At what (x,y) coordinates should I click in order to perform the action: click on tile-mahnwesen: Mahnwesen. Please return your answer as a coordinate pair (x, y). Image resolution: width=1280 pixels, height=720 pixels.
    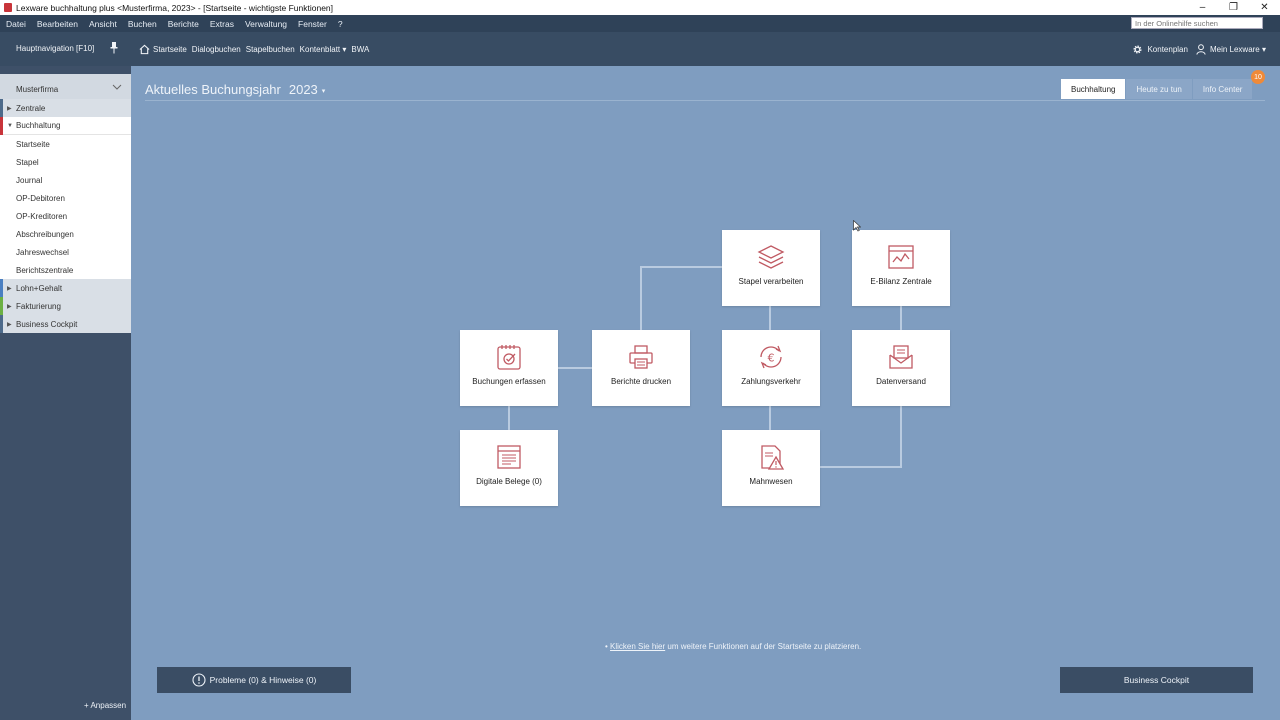
    Looking at the image, I should click on (771, 468).